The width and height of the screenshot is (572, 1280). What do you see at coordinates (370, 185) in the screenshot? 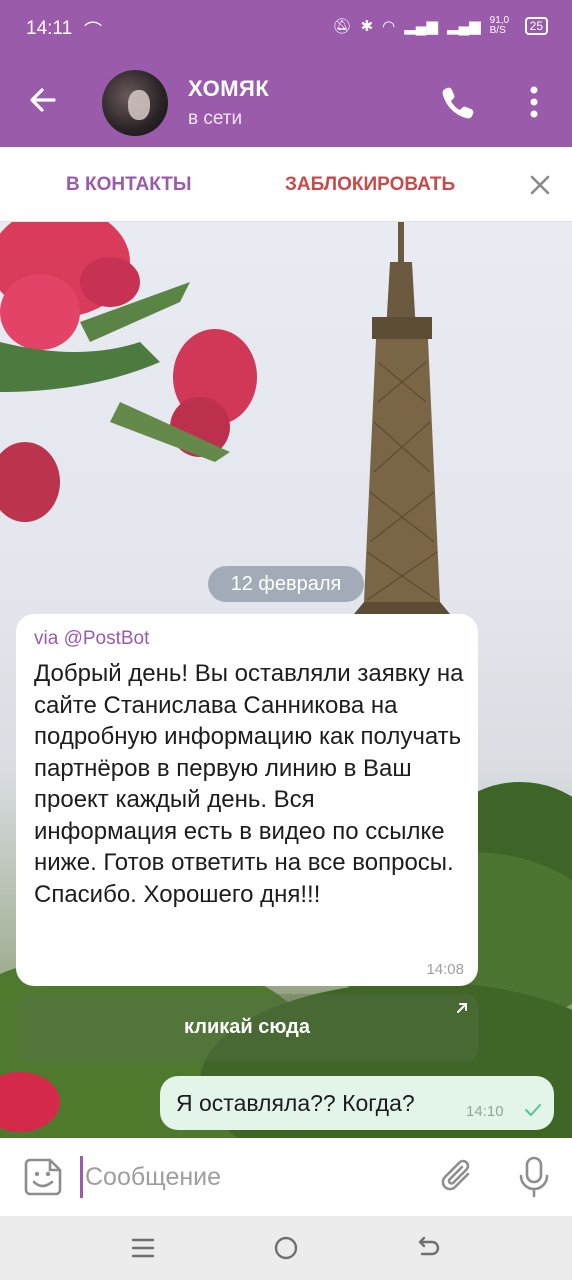
I see `block-user-button: ЗАБЛОКИРОВАТЬ` at bounding box center [370, 185].